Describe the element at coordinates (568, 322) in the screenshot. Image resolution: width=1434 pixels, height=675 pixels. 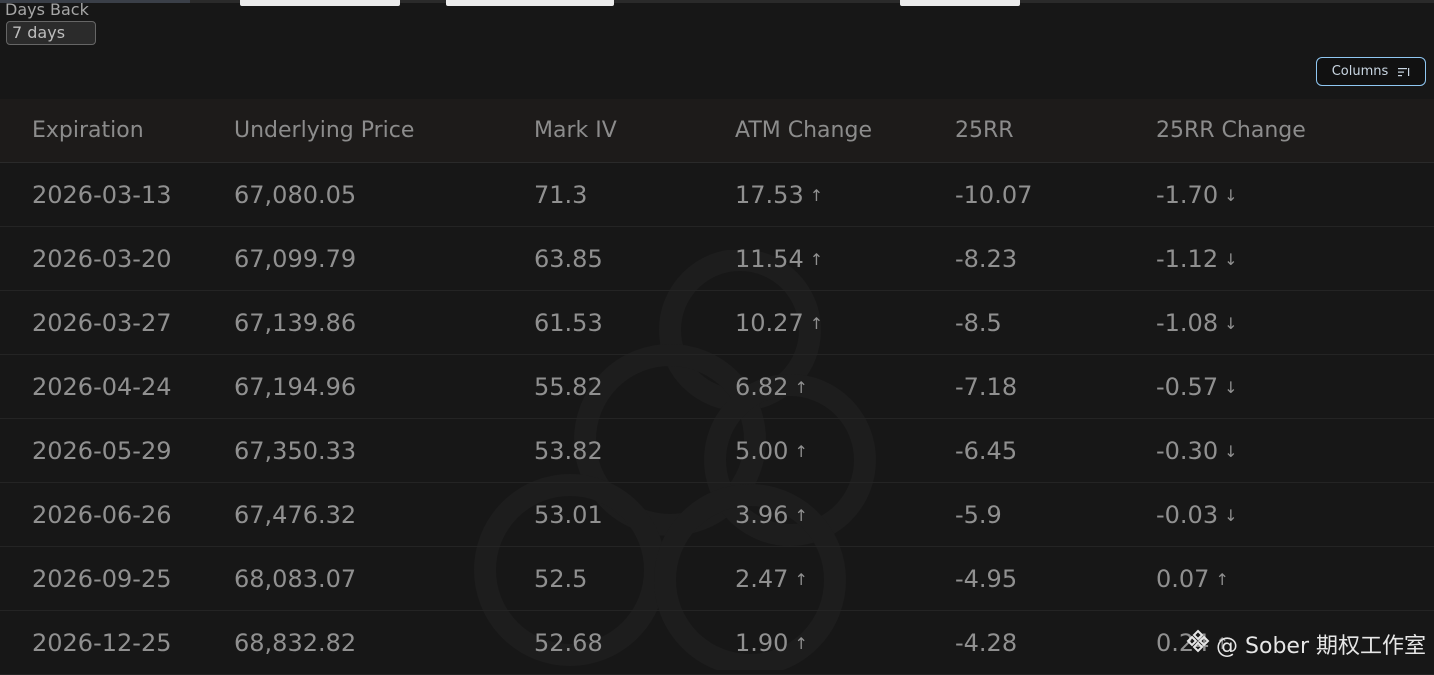
I see `cell-mark-iv-value: 61.53` at that location.